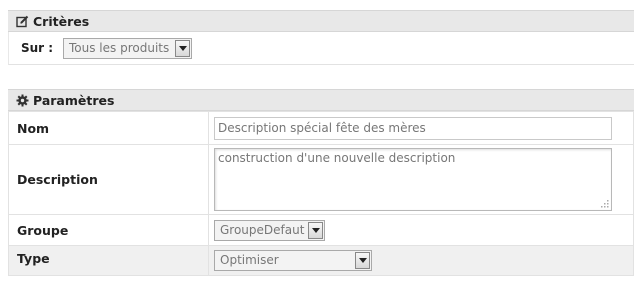 This screenshot has height=289, width=634. I want to click on gear-icon, so click(22, 100).